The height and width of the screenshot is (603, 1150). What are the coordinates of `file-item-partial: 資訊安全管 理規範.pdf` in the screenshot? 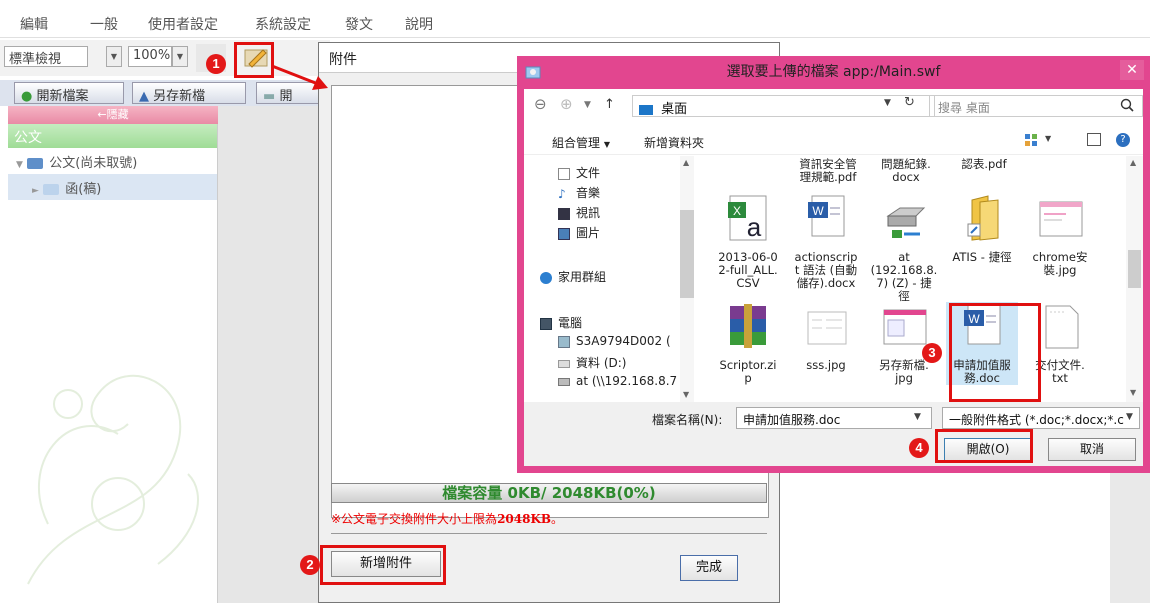 It's located at (828, 171).